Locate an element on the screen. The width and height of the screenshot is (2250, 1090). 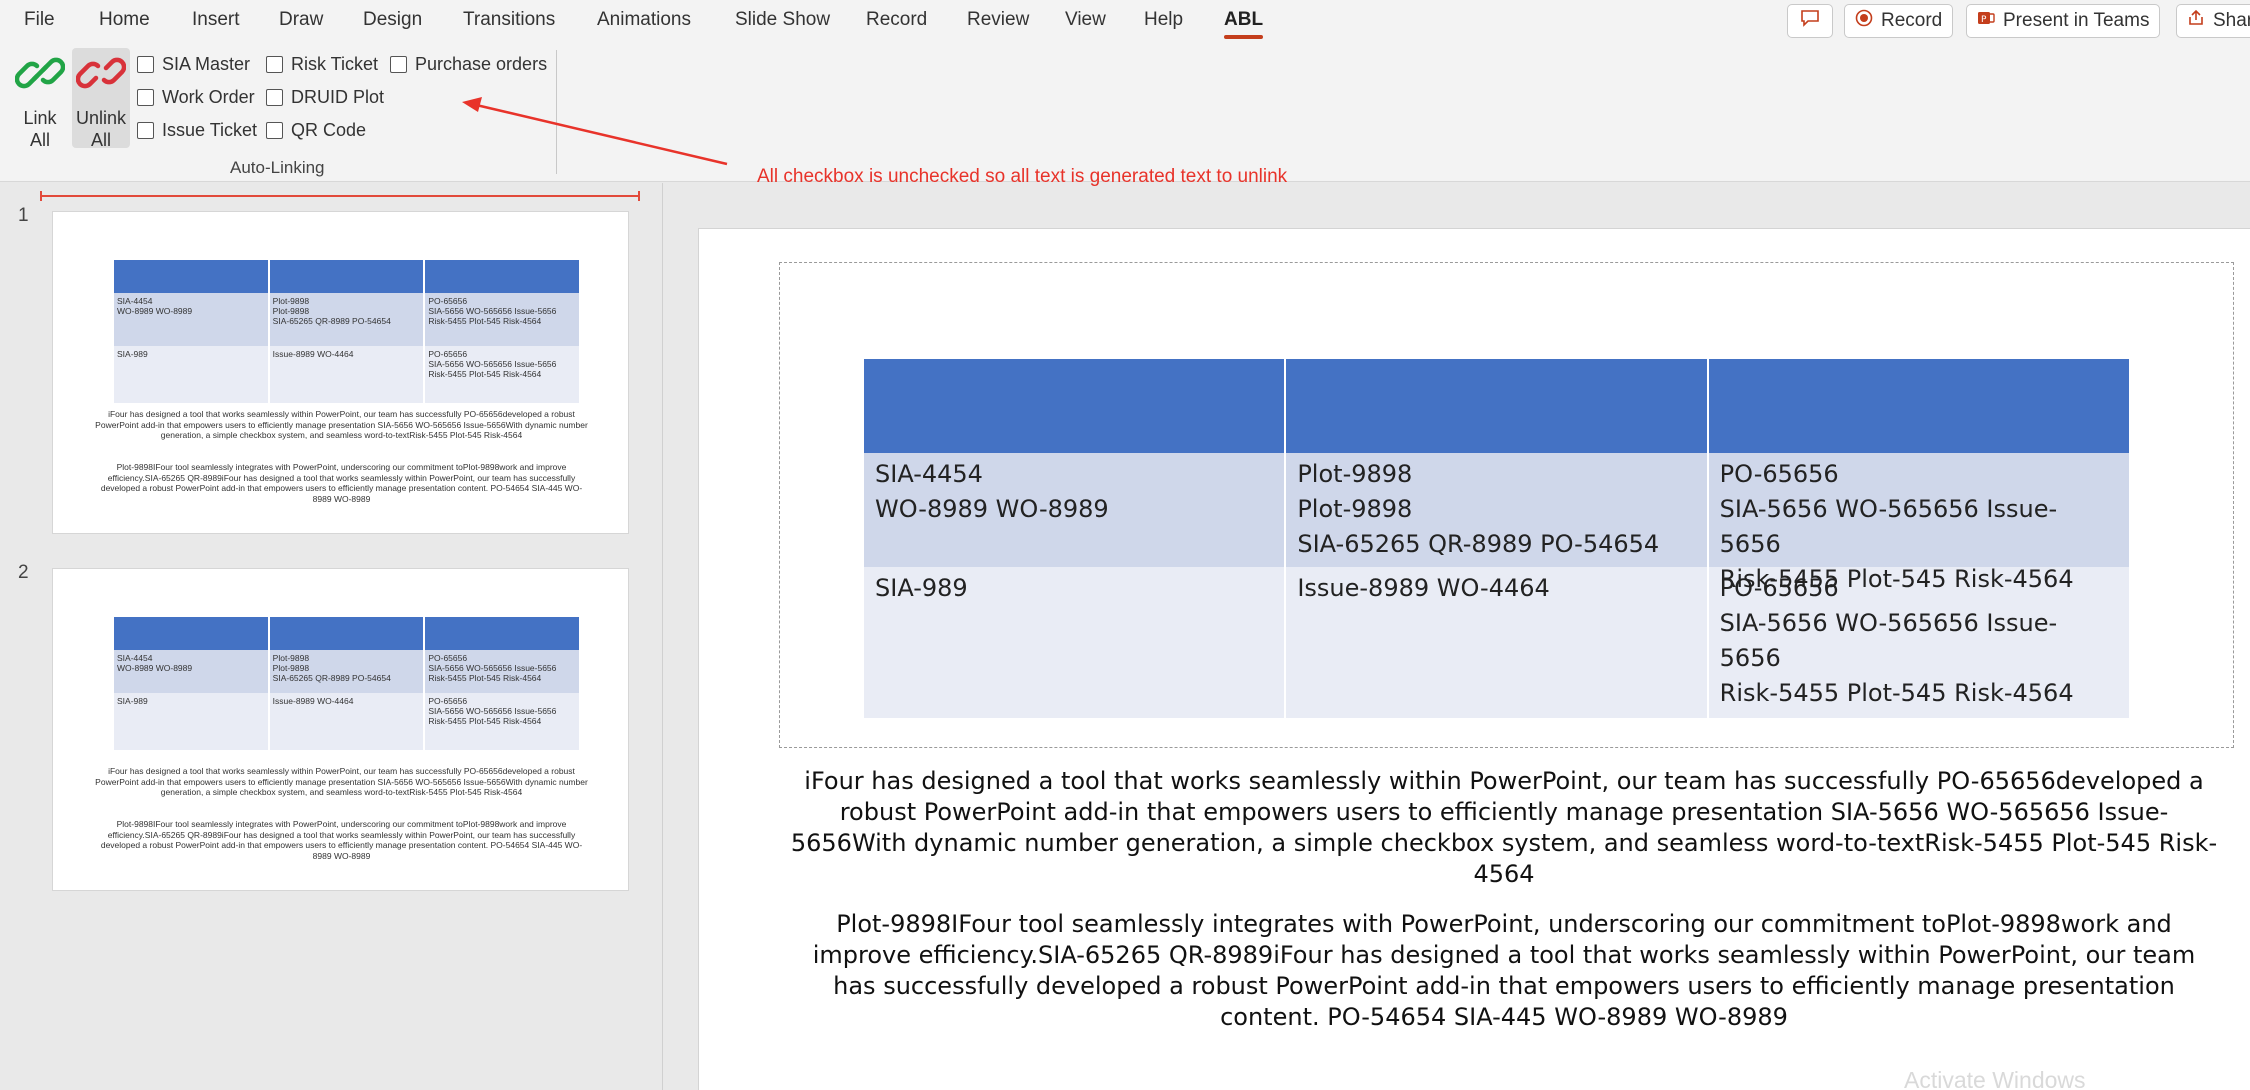
present-in-teams-button: P Present in Teams is located at coordinates (2063, 21).